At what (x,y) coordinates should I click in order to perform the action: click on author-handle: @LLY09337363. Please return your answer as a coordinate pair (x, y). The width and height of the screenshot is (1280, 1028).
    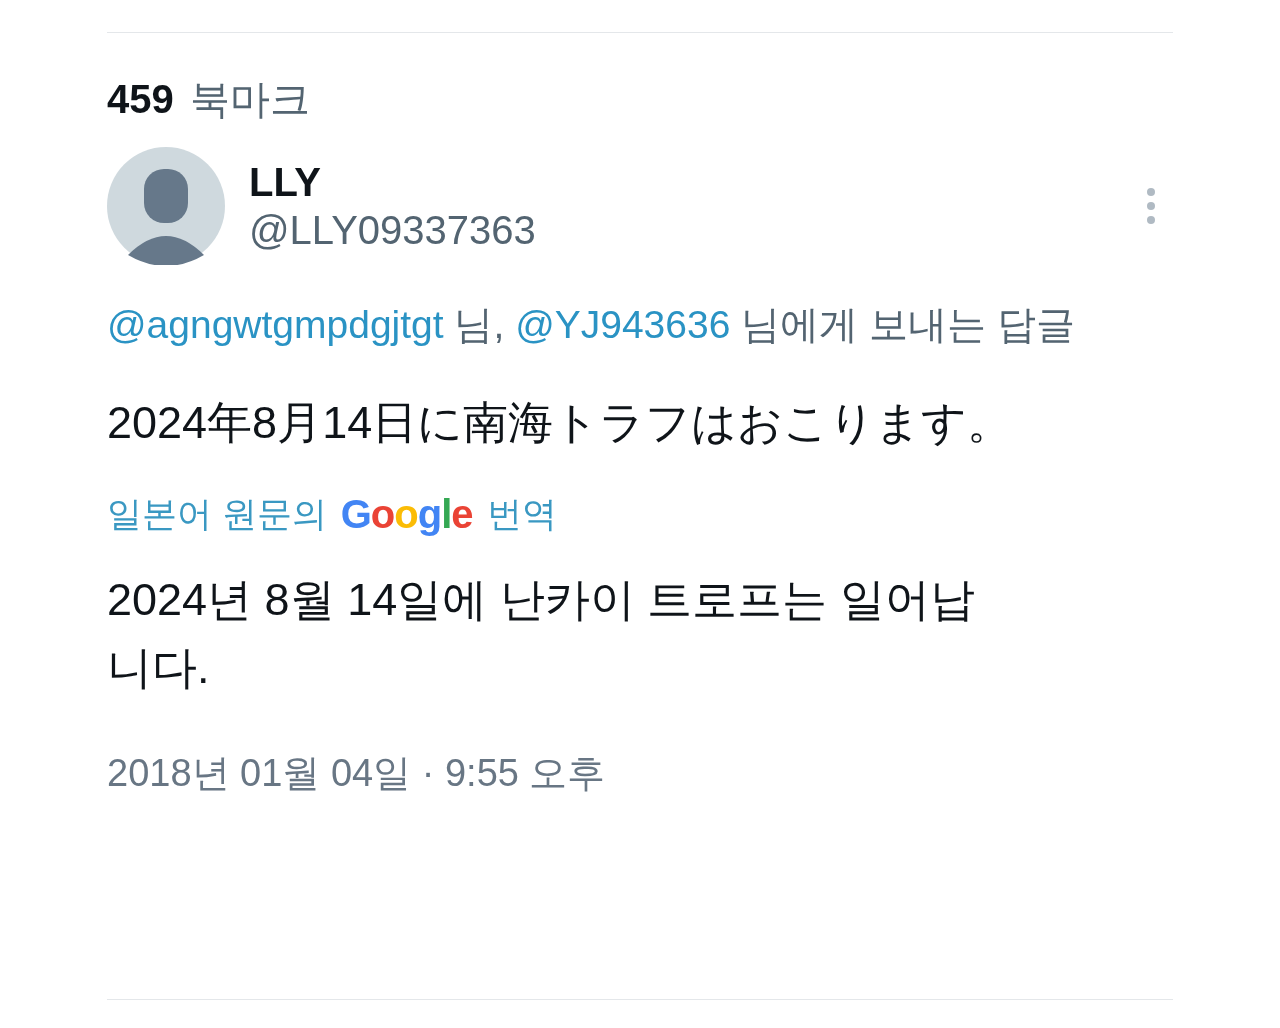
    Looking at the image, I should click on (685, 230).